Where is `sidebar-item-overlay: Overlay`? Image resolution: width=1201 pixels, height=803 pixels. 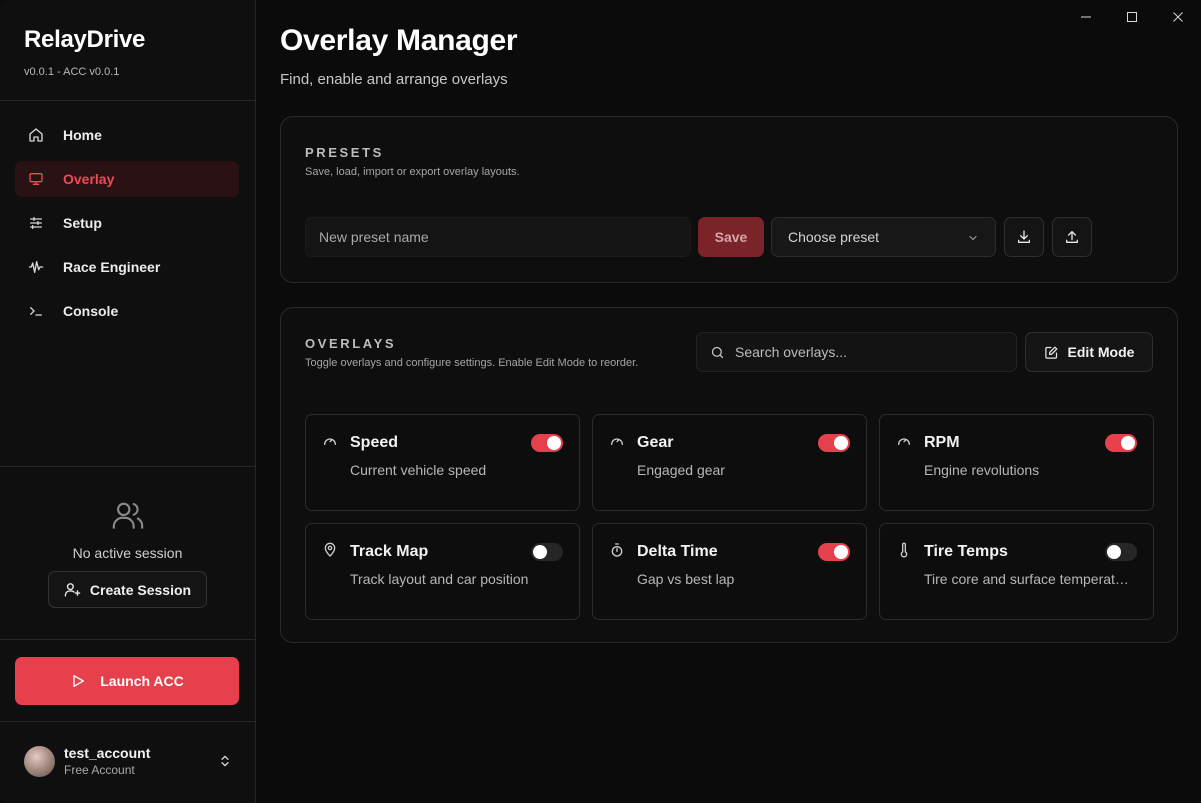
sidebar-item-overlay: Overlay is located at coordinates (127, 179).